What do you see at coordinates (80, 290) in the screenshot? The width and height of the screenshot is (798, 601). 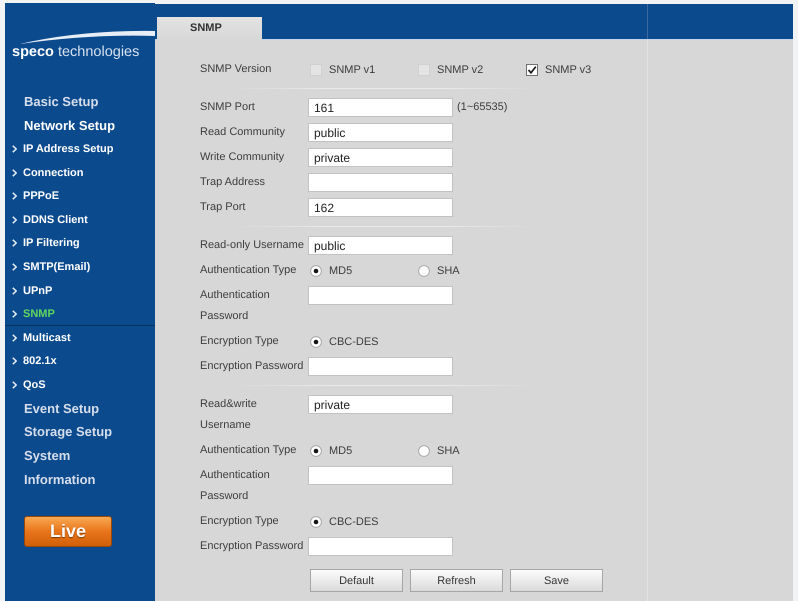 I see `submenu-item: UPnP` at bounding box center [80, 290].